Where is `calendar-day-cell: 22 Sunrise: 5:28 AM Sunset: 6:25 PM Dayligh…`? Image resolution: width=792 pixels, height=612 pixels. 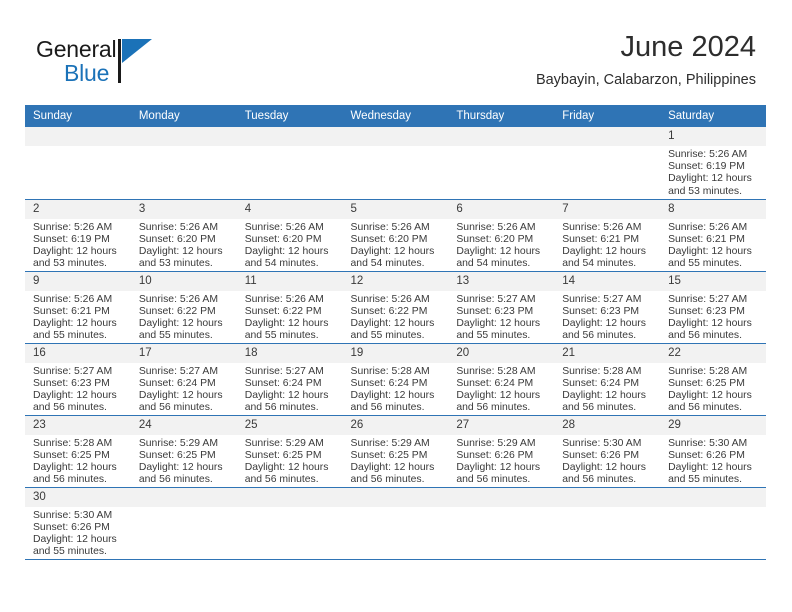 calendar-day-cell: 22 Sunrise: 5:28 AM Sunset: 6:25 PM Dayligh… is located at coordinates (713, 379).